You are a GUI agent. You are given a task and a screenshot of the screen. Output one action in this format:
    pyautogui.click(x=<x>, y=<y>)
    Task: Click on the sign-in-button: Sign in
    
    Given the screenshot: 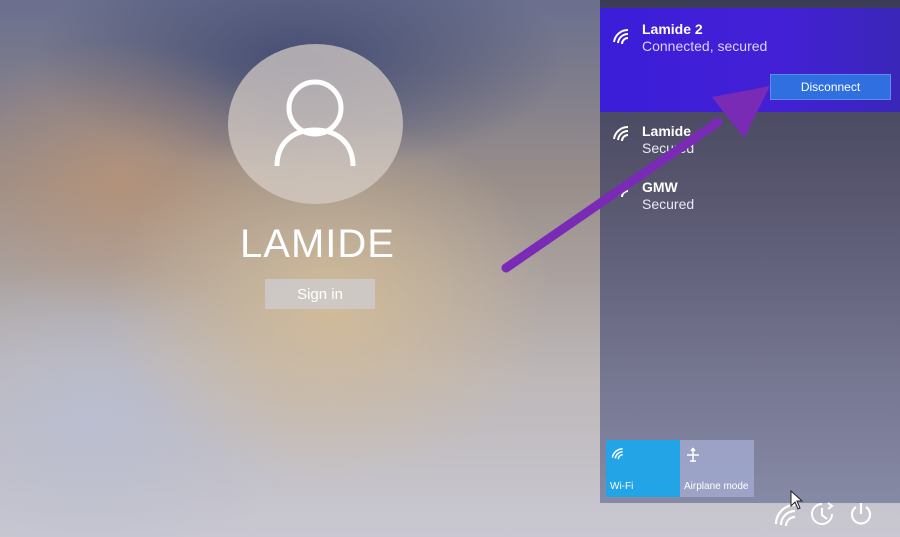 What is the action you would take?
    pyautogui.click(x=320, y=294)
    